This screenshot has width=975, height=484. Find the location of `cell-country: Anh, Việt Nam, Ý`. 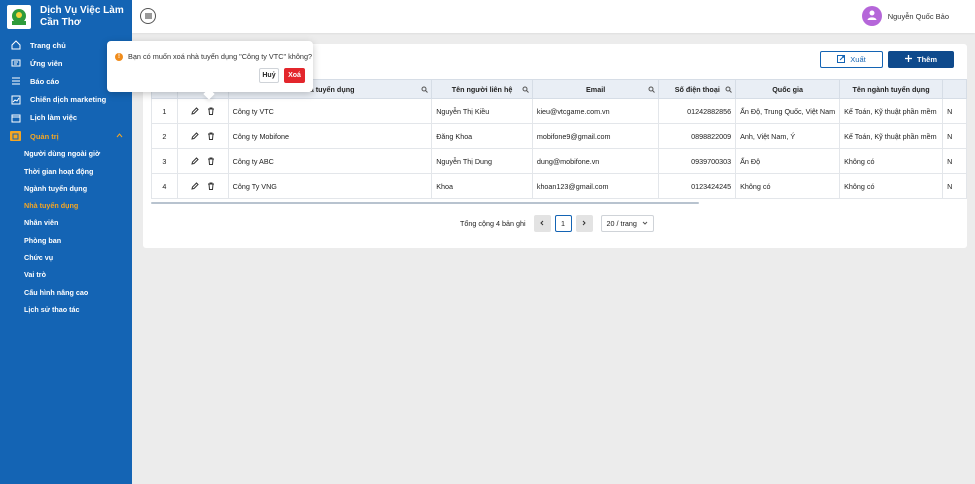

cell-country: Anh, Việt Nam, Ý is located at coordinates (788, 136).